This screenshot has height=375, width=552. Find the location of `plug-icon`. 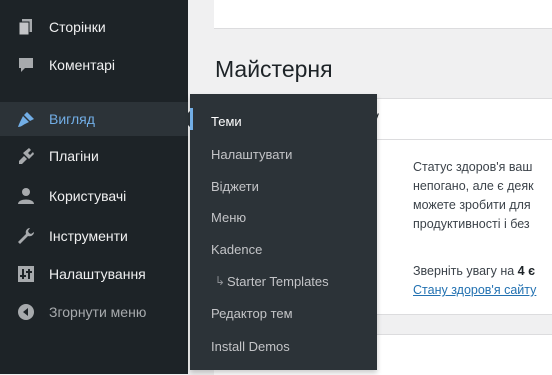

plug-icon is located at coordinates (26, 156).